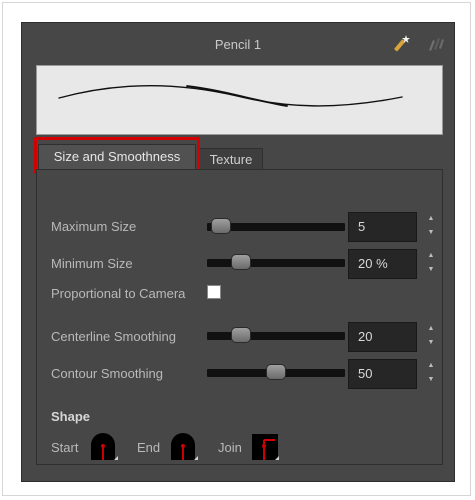 Image resolution: width=475 pixels, height=500 pixels. I want to click on centerline-smoothing-spinner: ▲ ▼, so click(431, 336).